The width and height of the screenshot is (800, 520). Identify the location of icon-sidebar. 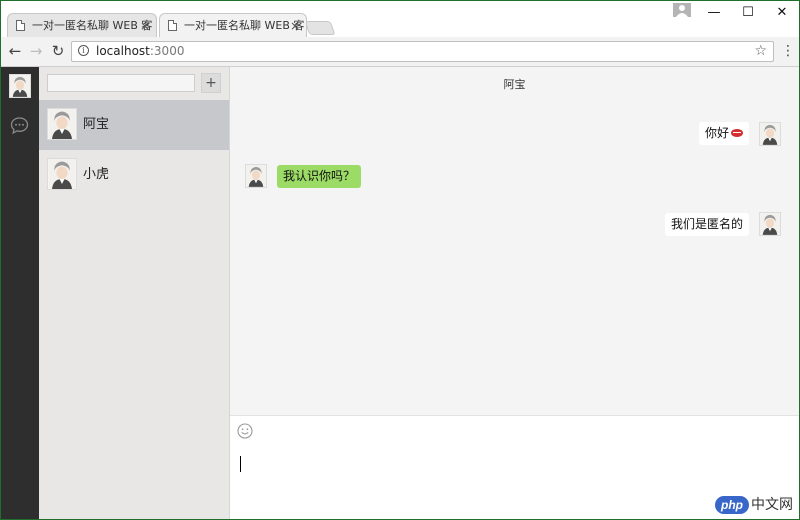
(20, 293).